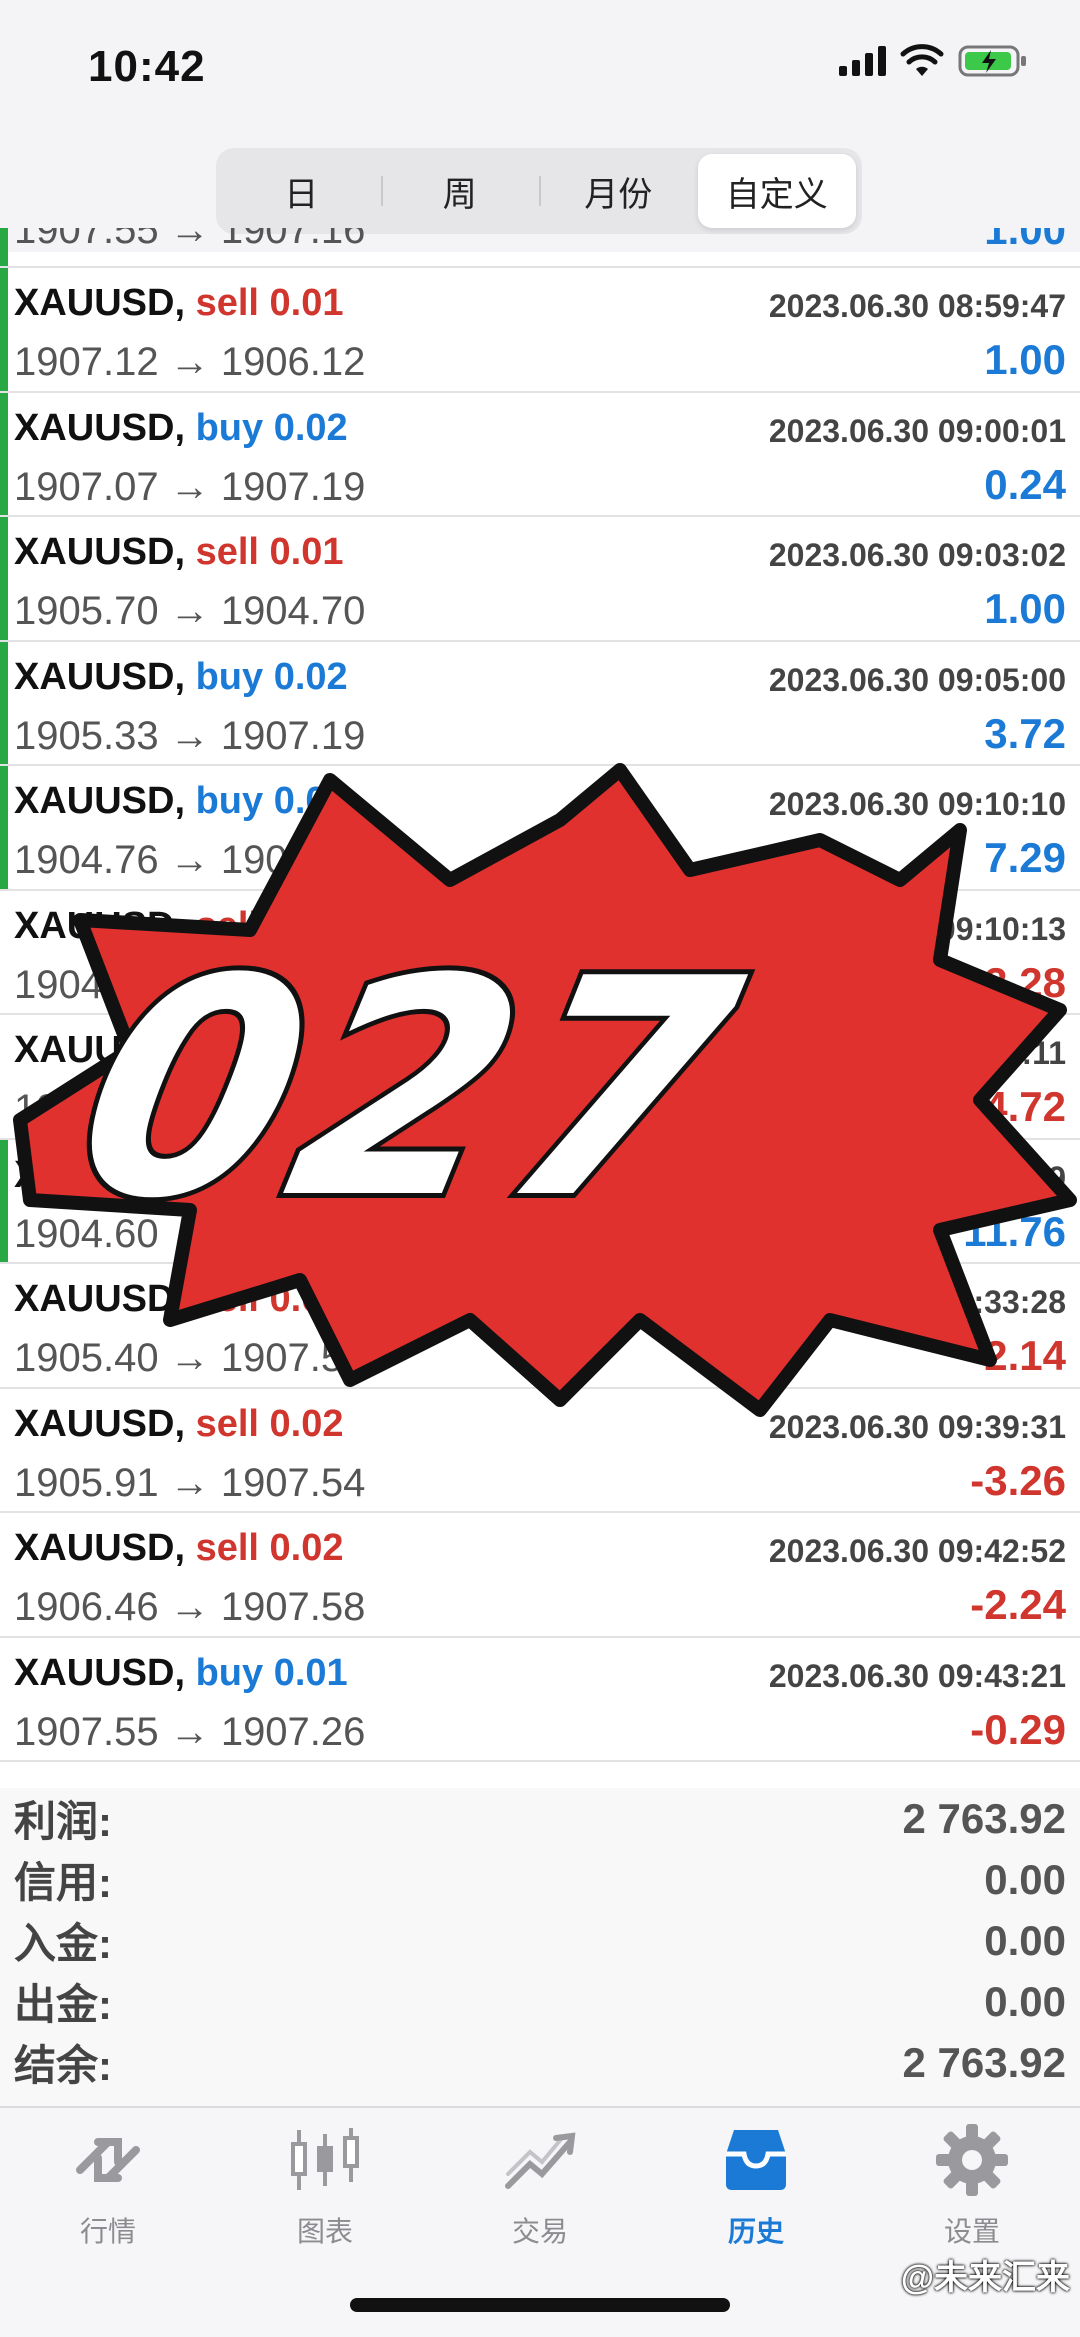 This screenshot has height=2337, width=1080. Describe the element at coordinates (108, 2160) in the screenshot. I see `quotes-icon` at that location.